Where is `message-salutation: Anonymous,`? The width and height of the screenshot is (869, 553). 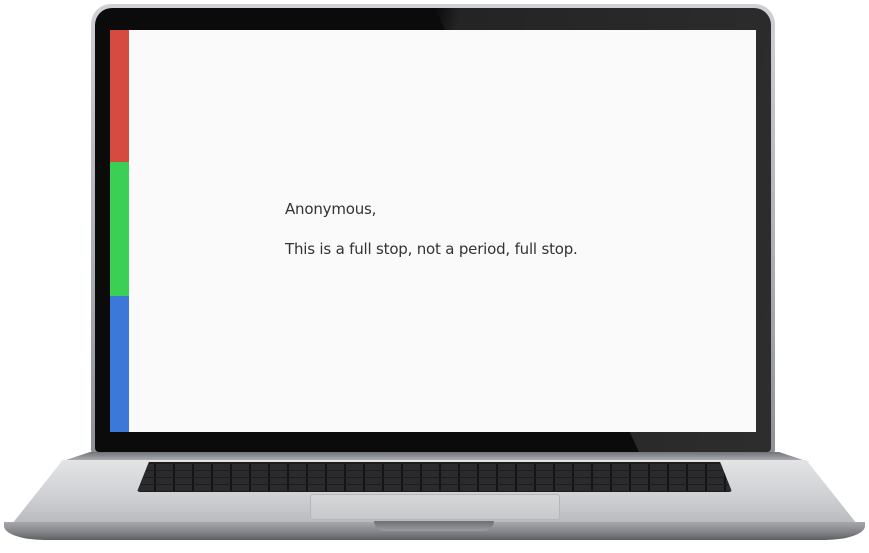 message-salutation: Anonymous, is located at coordinates (331, 209).